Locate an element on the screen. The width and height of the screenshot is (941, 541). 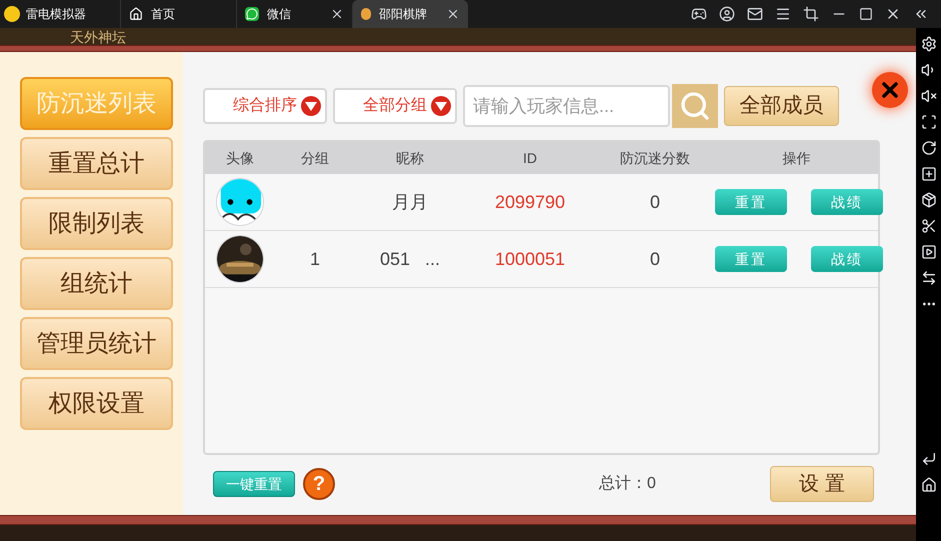
search-icon is located at coordinates (695, 106).